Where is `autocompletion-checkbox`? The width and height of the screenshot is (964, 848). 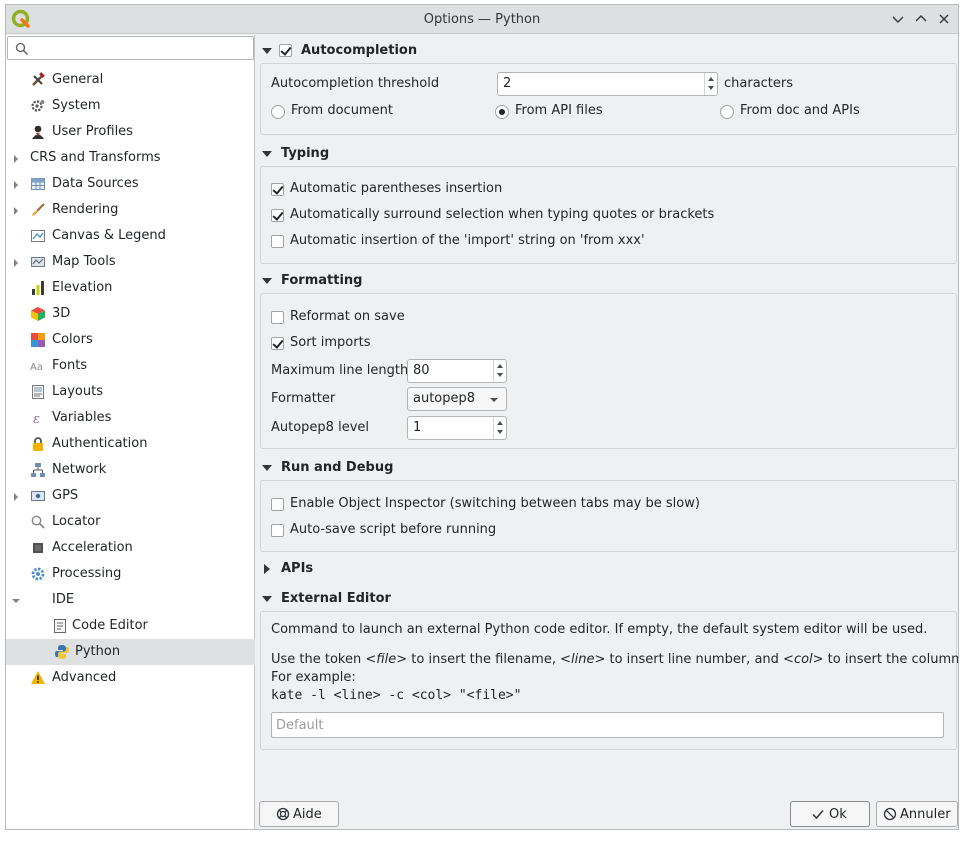
autocompletion-checkbox is located at coordinates (285, 50).